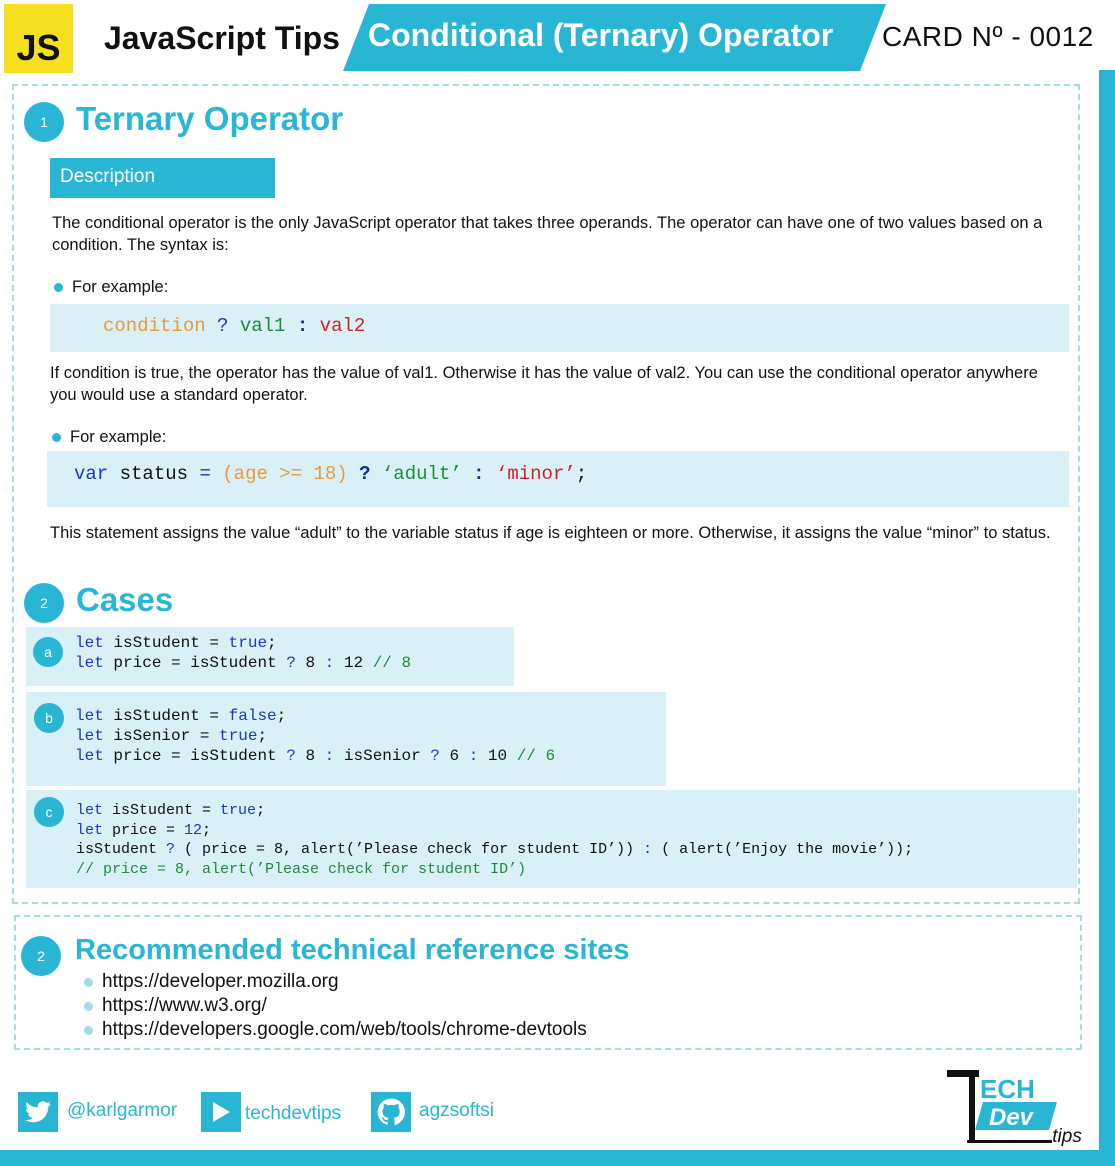  Describe the element at coordinates (262, 326) in the screenshot. I see `code-token: val1` at that location.